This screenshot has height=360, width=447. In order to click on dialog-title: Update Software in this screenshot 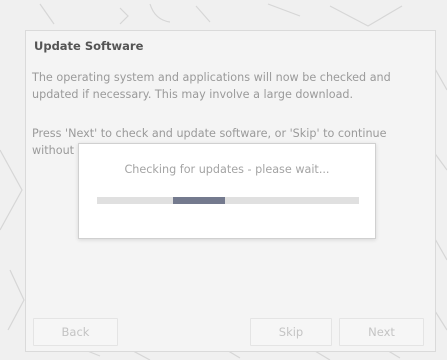, I will do `click(89, 46)`.